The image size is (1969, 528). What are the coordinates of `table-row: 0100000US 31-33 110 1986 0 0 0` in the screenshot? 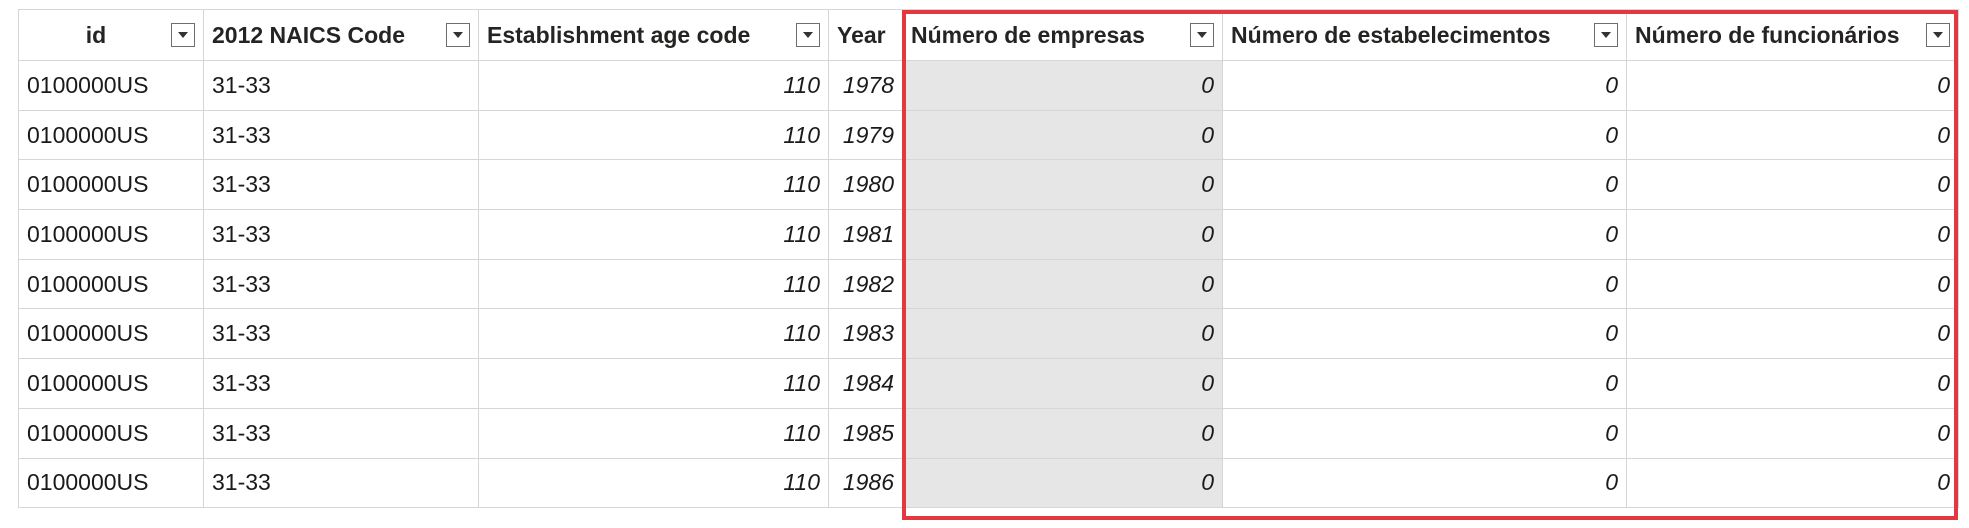 It's located at (988, 483).